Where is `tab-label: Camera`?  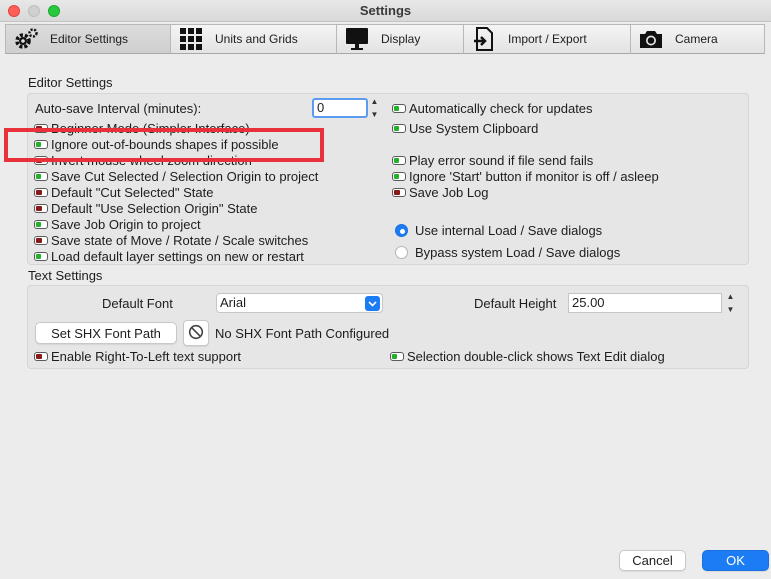
tab-label: Camera is located at coordinates (696, 39).